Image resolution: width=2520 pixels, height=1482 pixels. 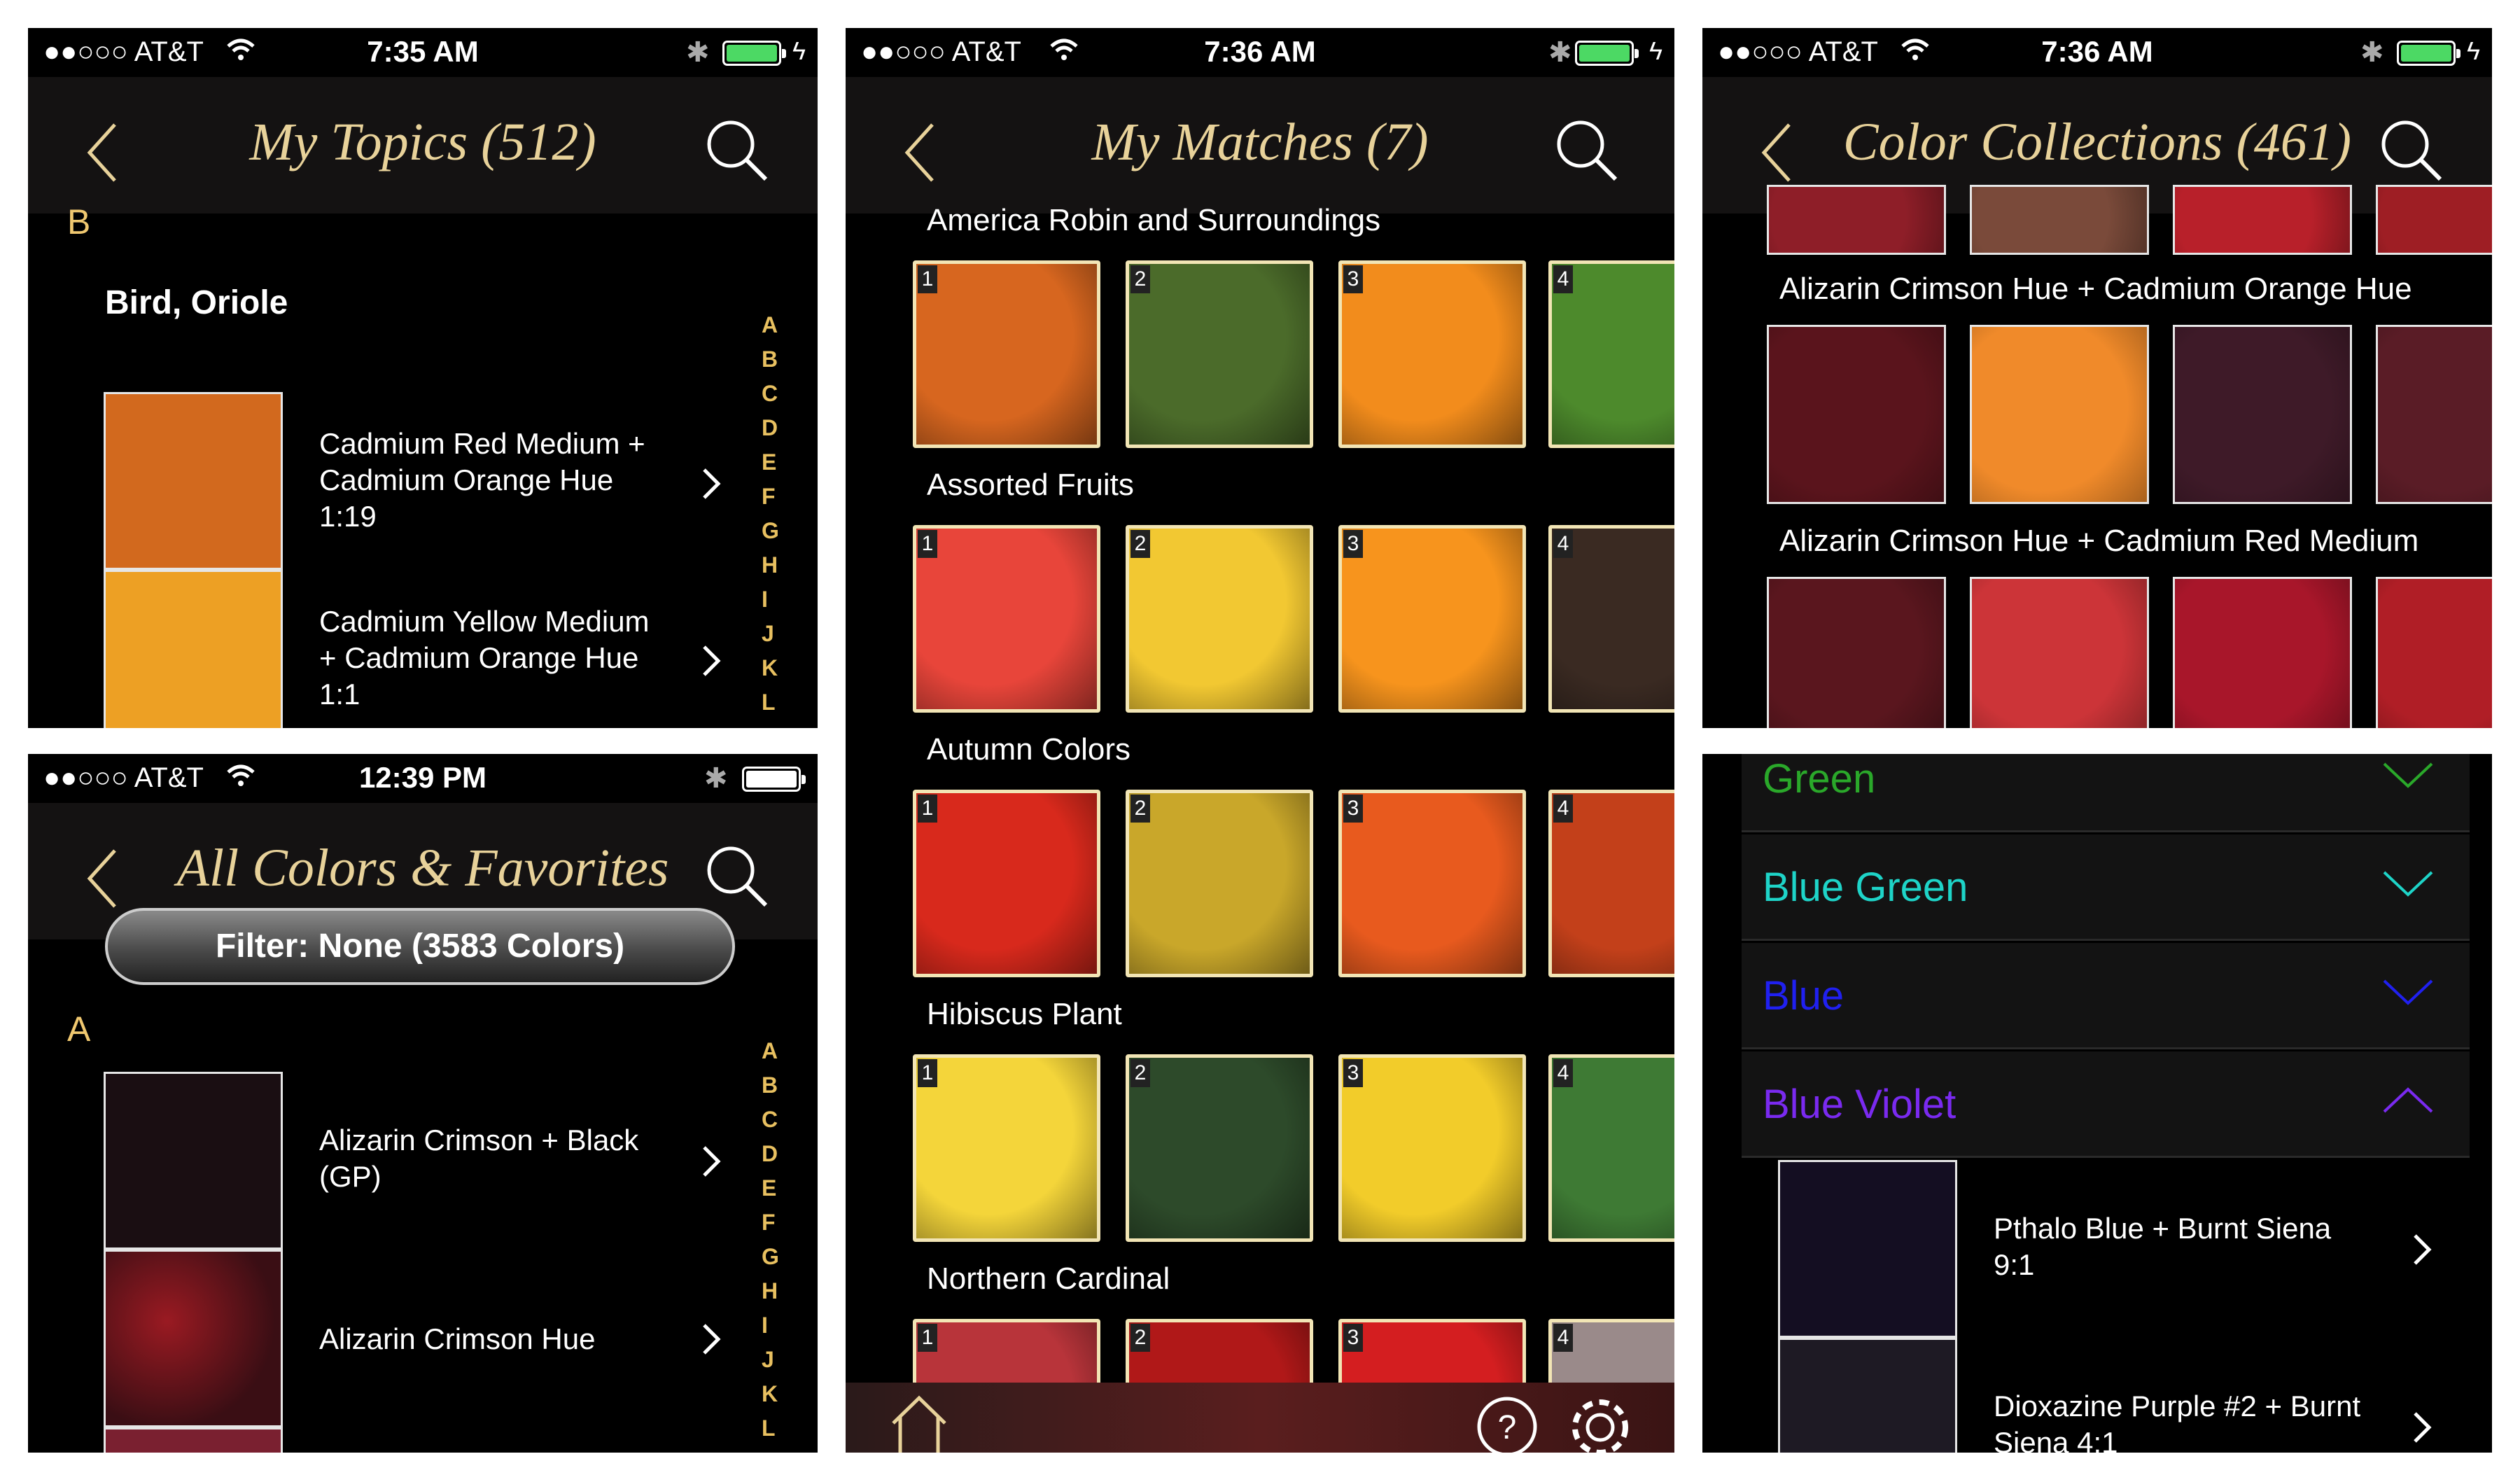 What do you see at coordinates (420, 947) in the screenshot?
I see `filter-button: Filter: None (3583 Colors)` at bounding box center [420, 947].